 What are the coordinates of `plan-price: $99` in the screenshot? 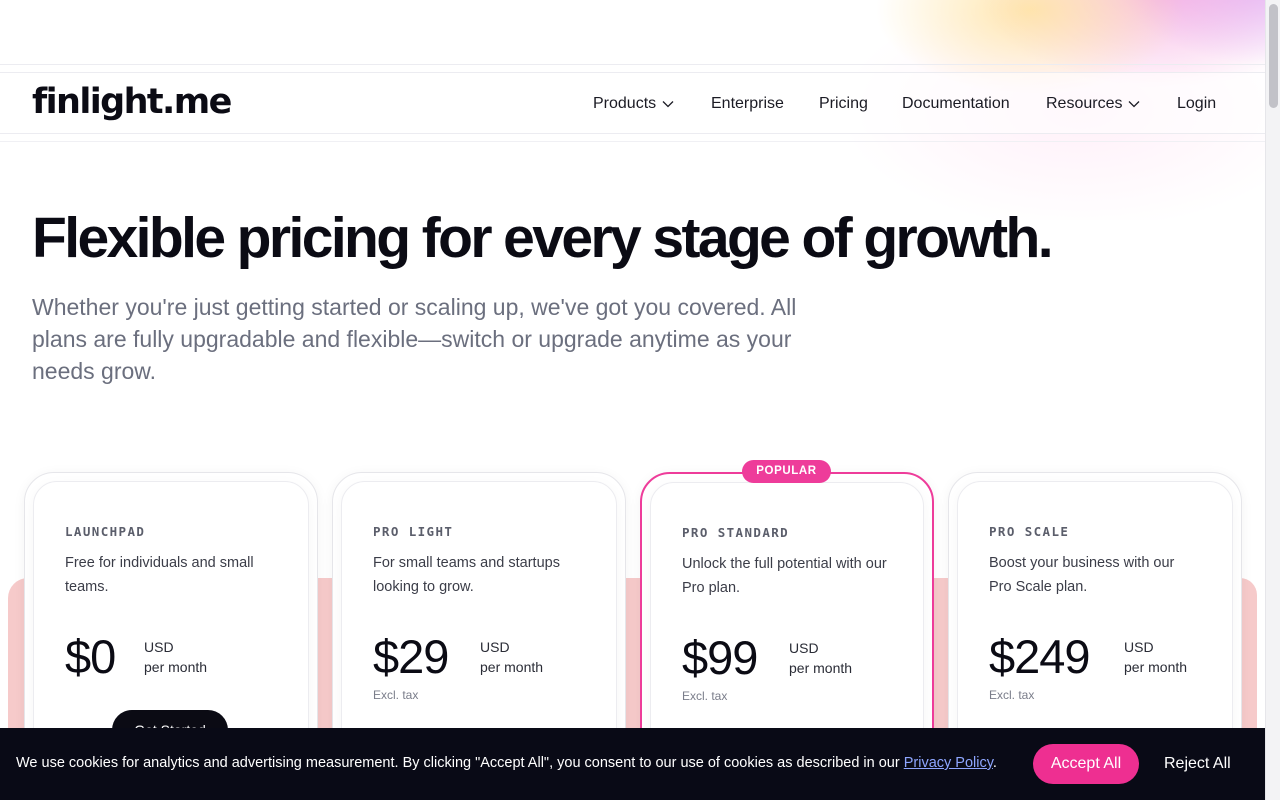 It's located at (720, 657).